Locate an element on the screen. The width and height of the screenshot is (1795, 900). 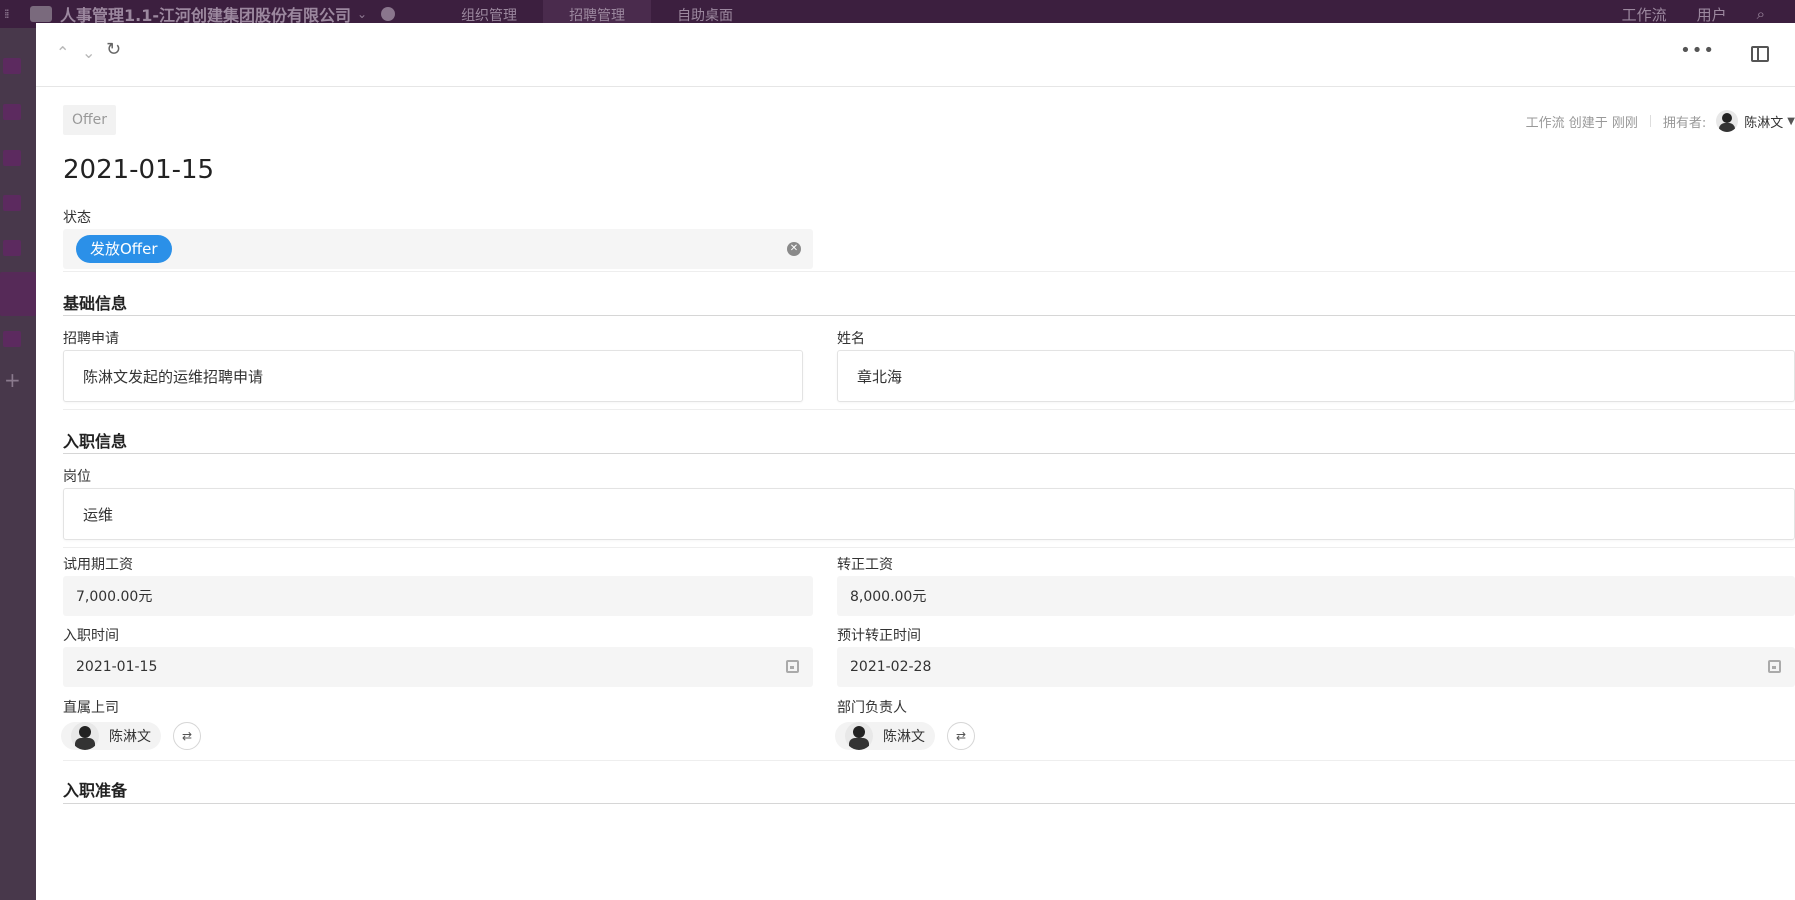
sidebar-people-icon is located at coordinates (12, 158).